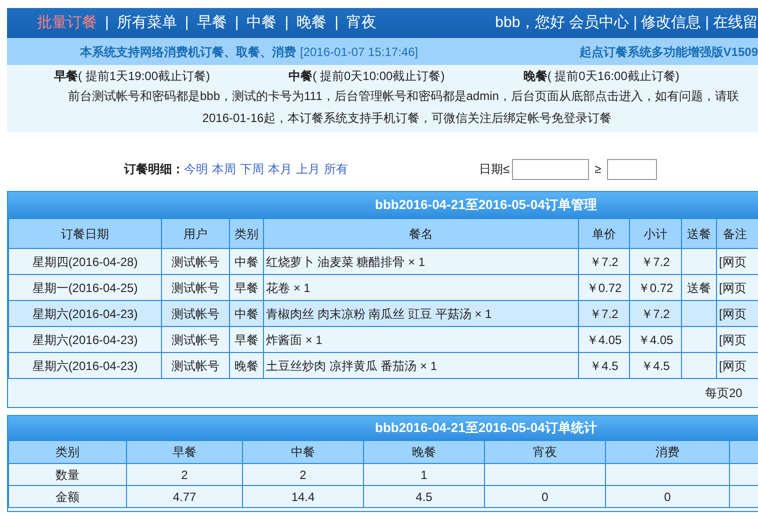  What do you see at coordinates (407, 118) in the screenshot?
I see `info-text: 2016-01-16起，本订餐系统支持手机订餐，可微信关注后绑定帐号免登录订餐` at bounding box center [407, 118].